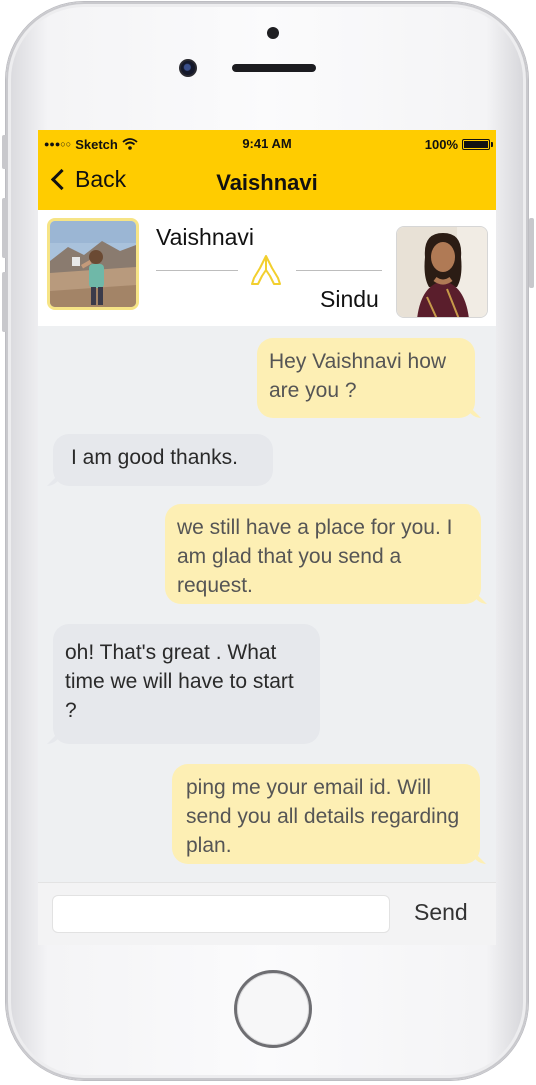 Image resolution: width=536 pixels, height=1085 pixels. I want to click on message-bubble-incoming: I am good thanks., so click(163, 460).